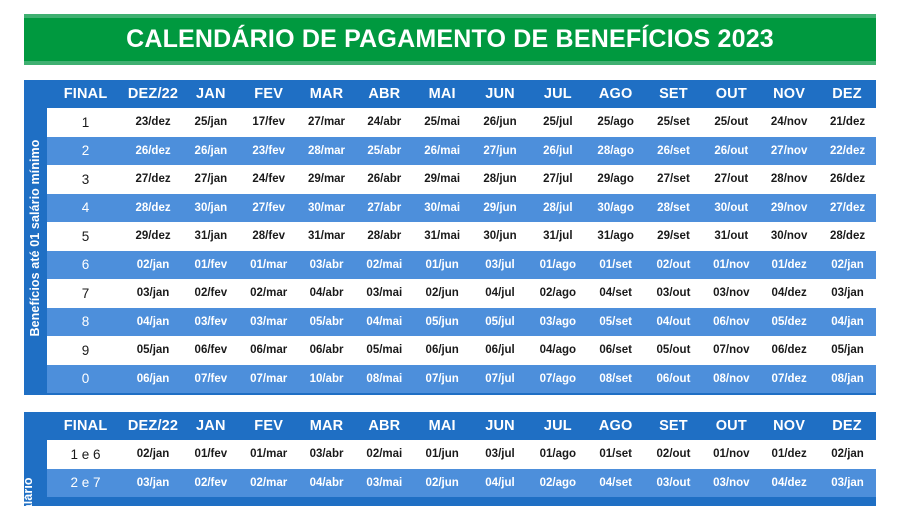 The height and width of the screenshot is (506, 900). What do you see at coordinates (268, 454) in the screenshot?
I see `payment-date-cell: 01/mar` at bounding box center [268, 454].